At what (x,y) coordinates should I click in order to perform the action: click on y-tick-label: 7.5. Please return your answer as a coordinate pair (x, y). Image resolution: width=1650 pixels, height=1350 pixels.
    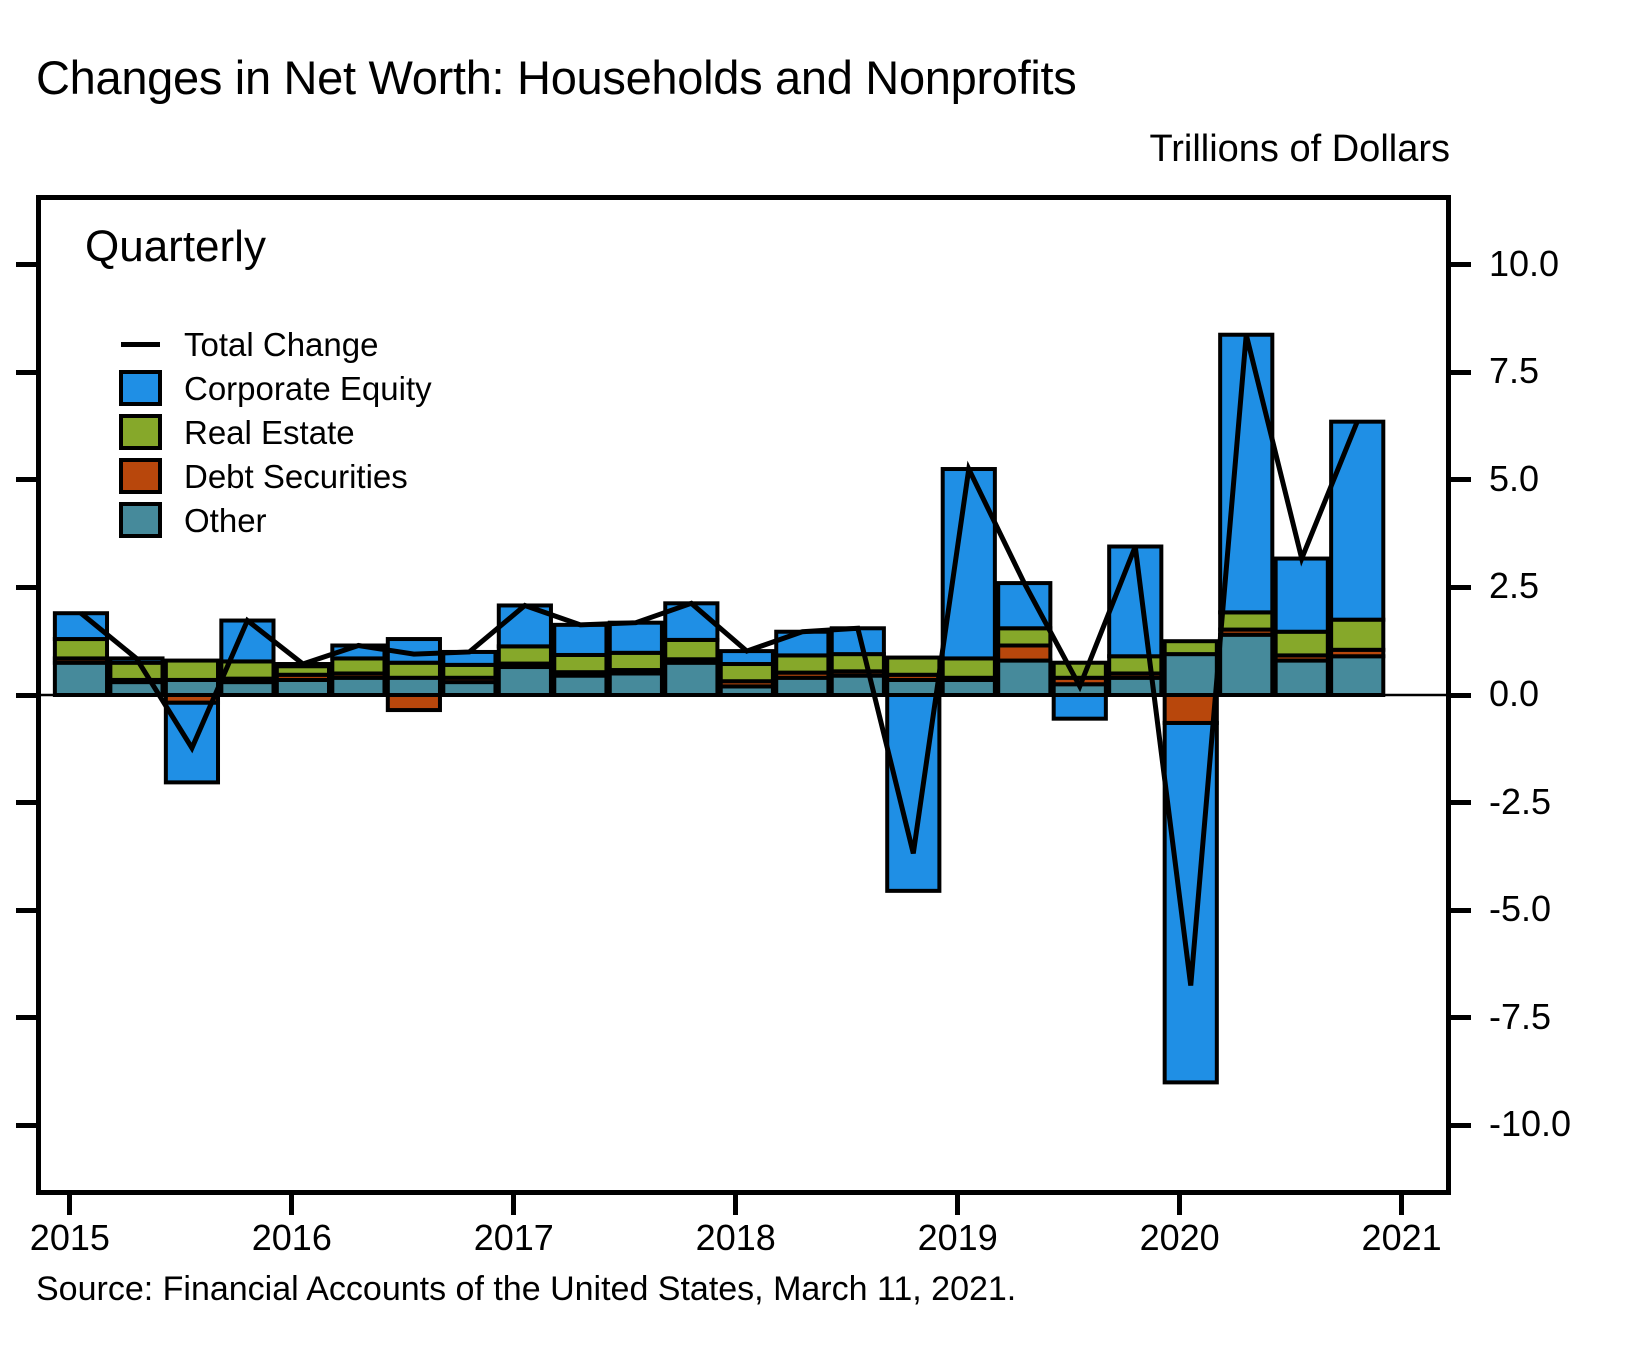
    Looking at the image, I should click on (1514, 371).